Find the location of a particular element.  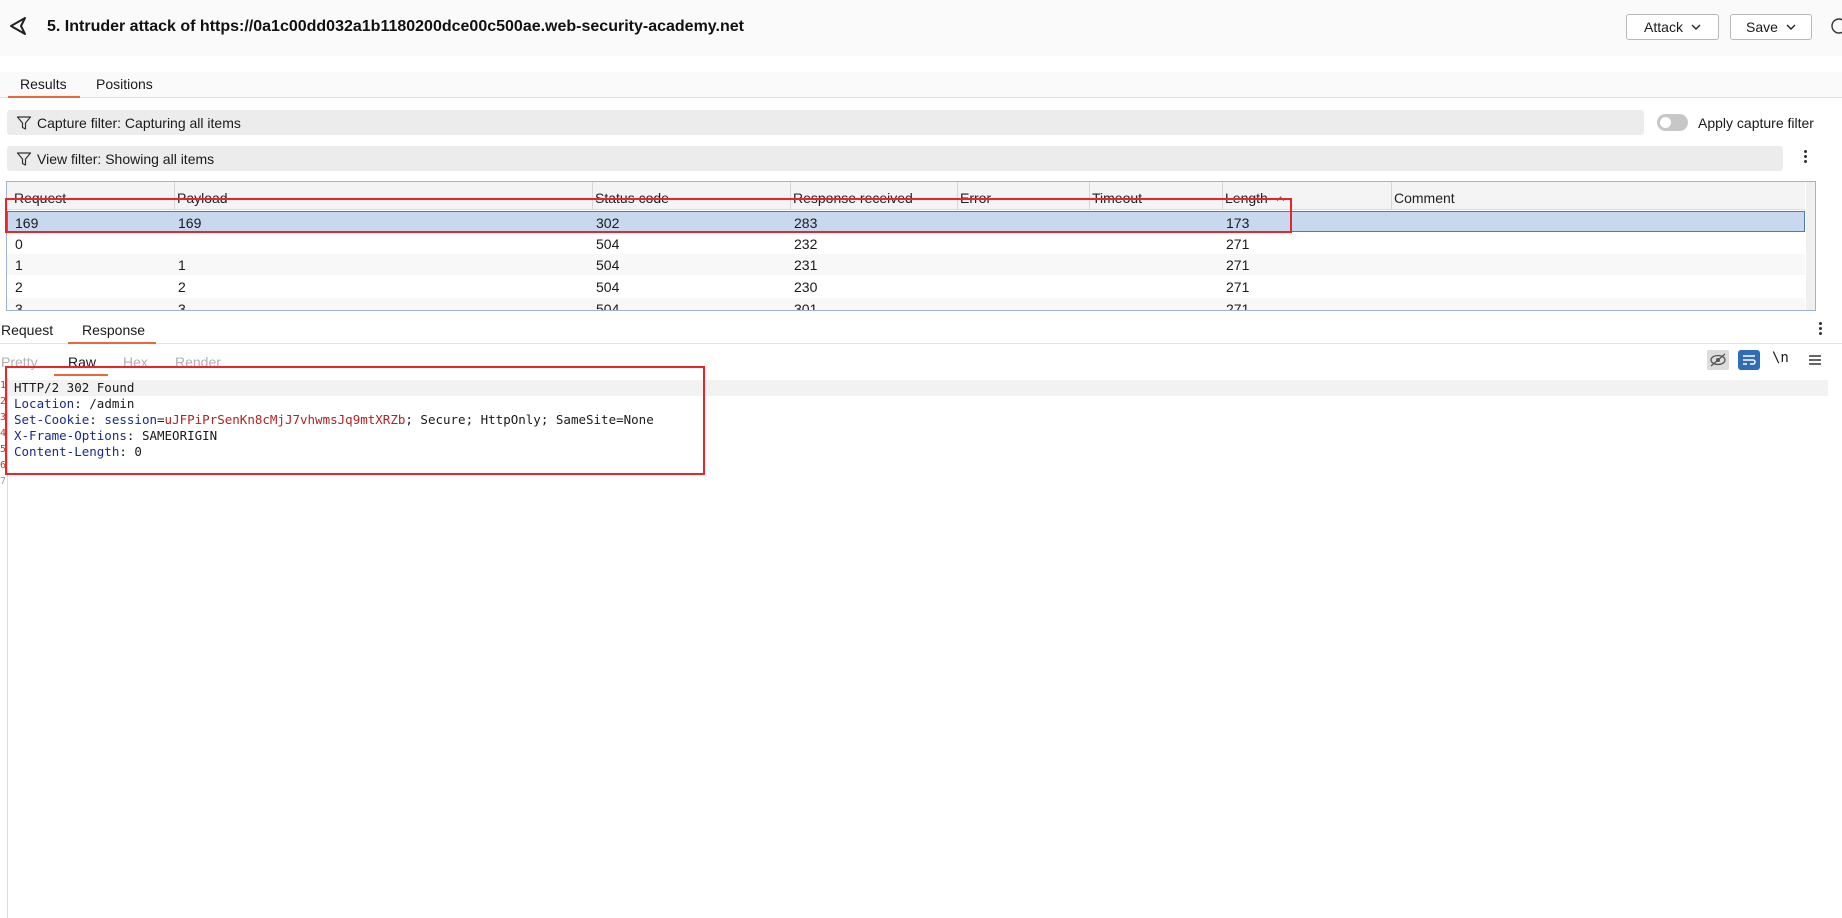

line-number: 6 is located at coordinates (3, 465).